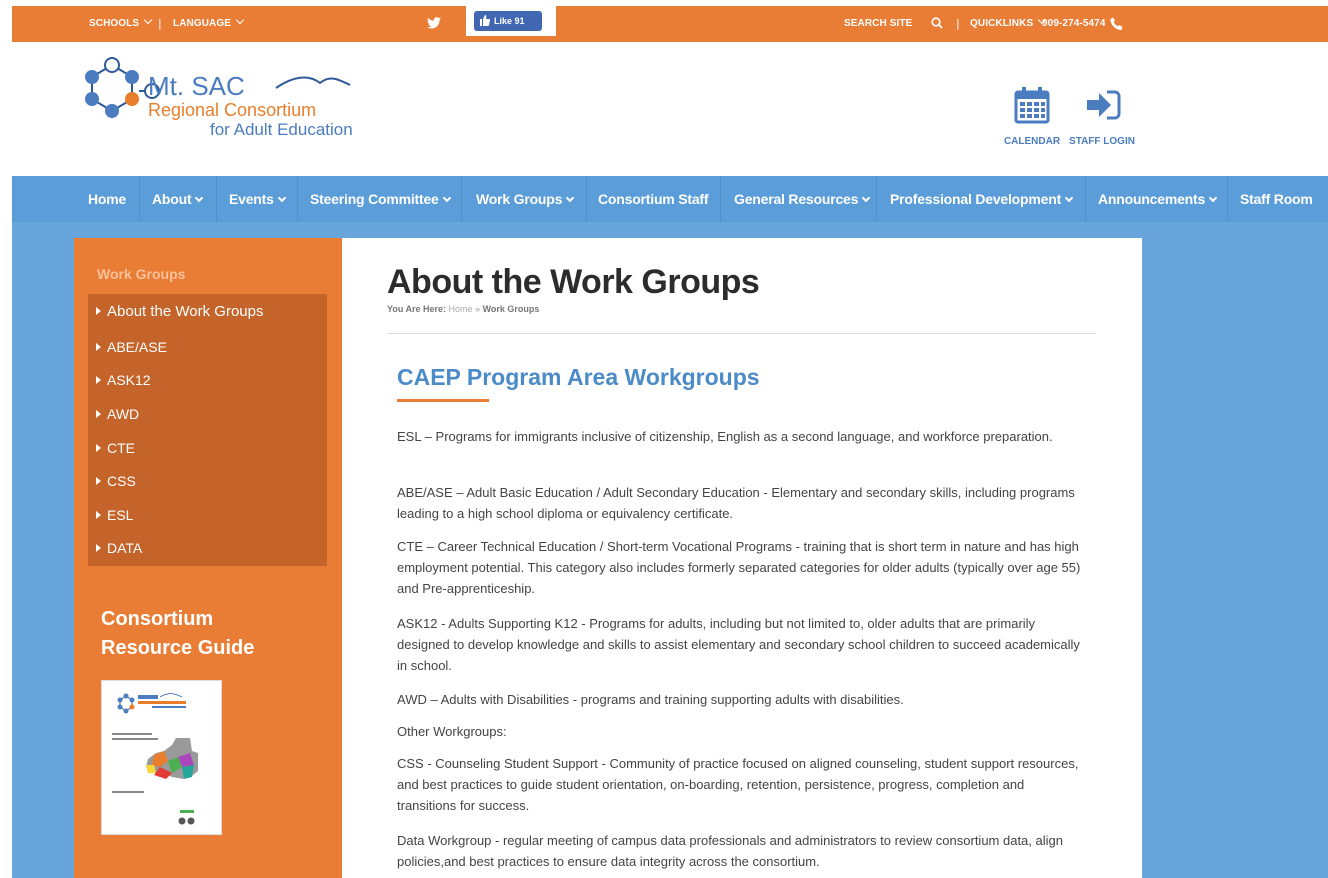 This screenshot has height=878, width=1328. What do you see at coordinates (207, 430) in the screenshot?
I see `sidebar-menu` at bounding box center [207, 430].